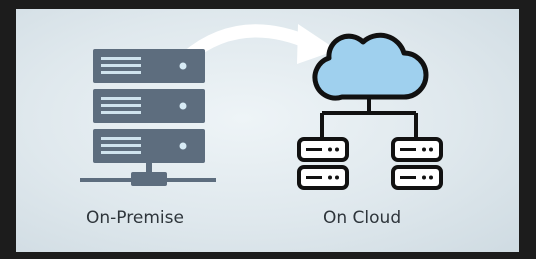 The height and width of the screenshot is (259, 536). What do you see at coordinates (149, 66) in the screenshot?
I see `server-unit-top` at bounding box center [149, 66].